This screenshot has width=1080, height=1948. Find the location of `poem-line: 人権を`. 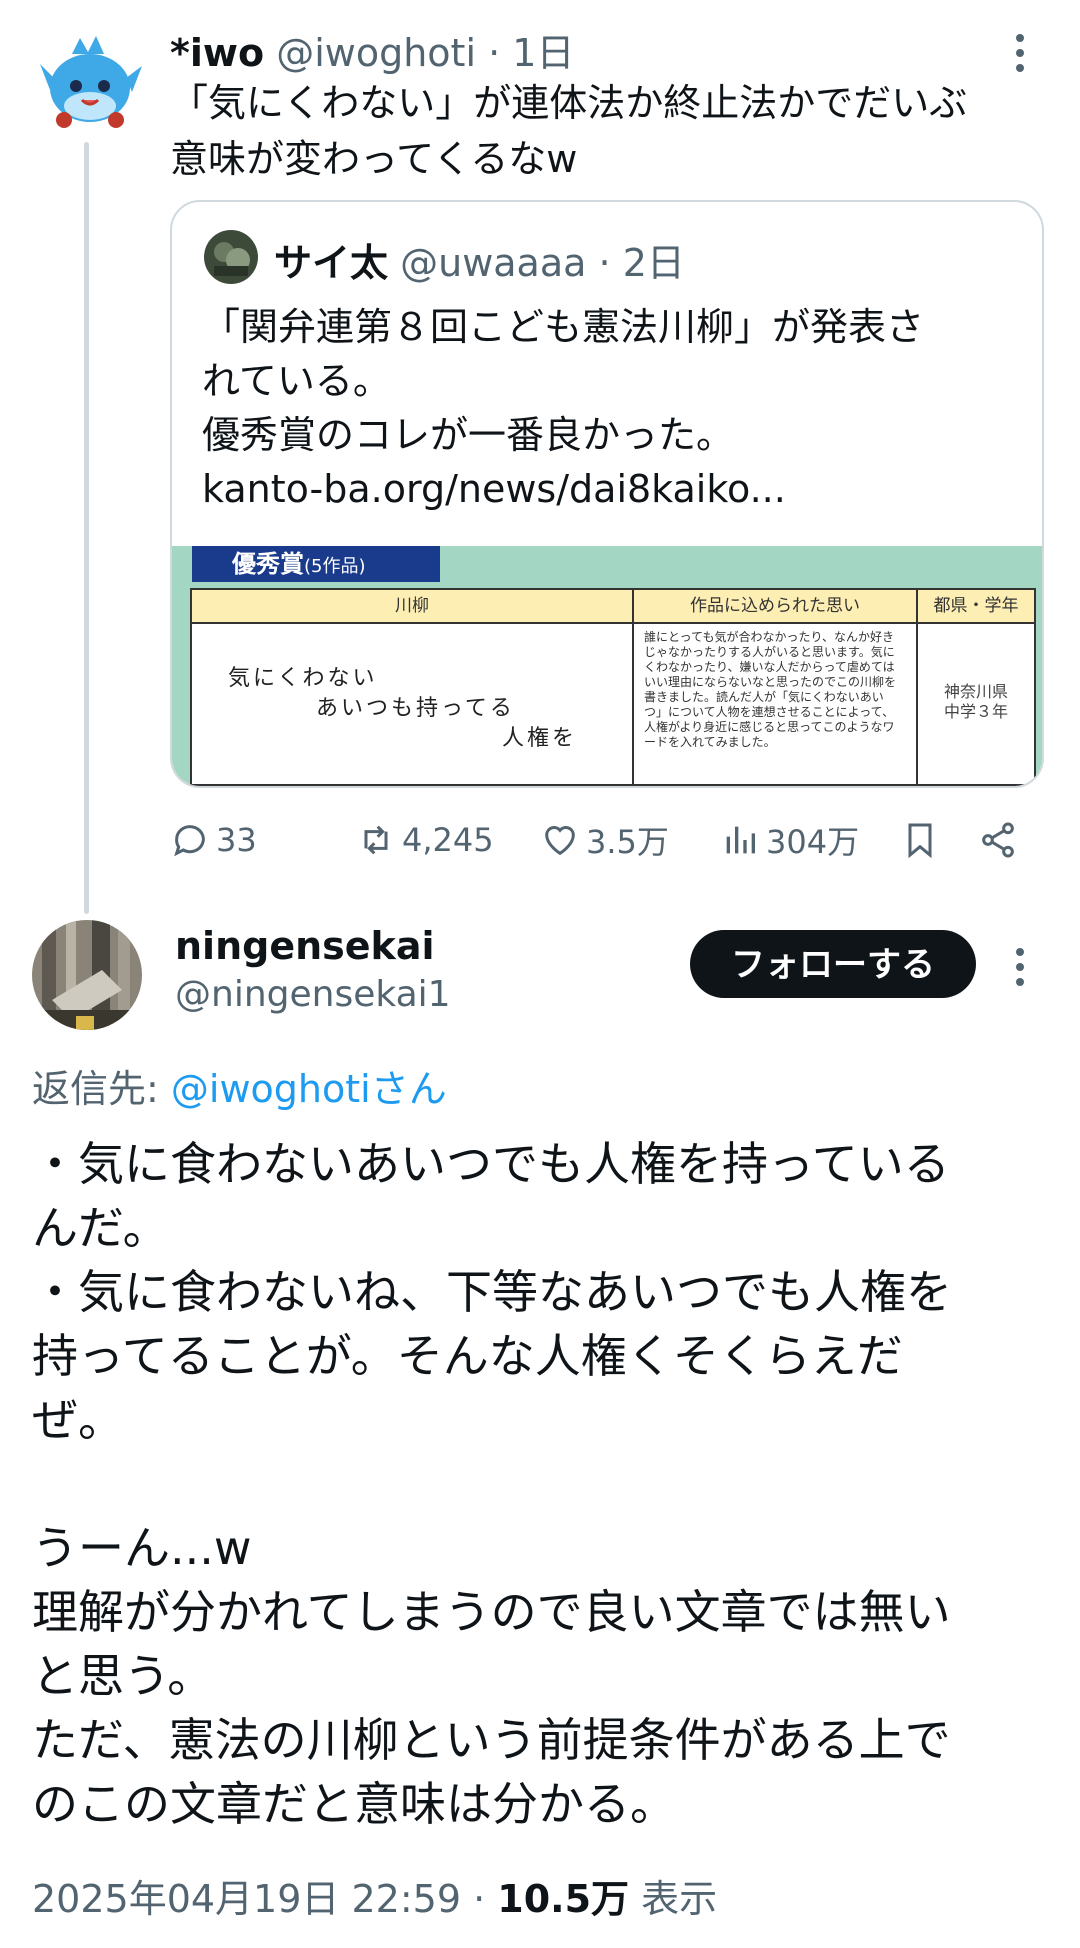

poem-line: 人権を is located at coordinates (540, 738).